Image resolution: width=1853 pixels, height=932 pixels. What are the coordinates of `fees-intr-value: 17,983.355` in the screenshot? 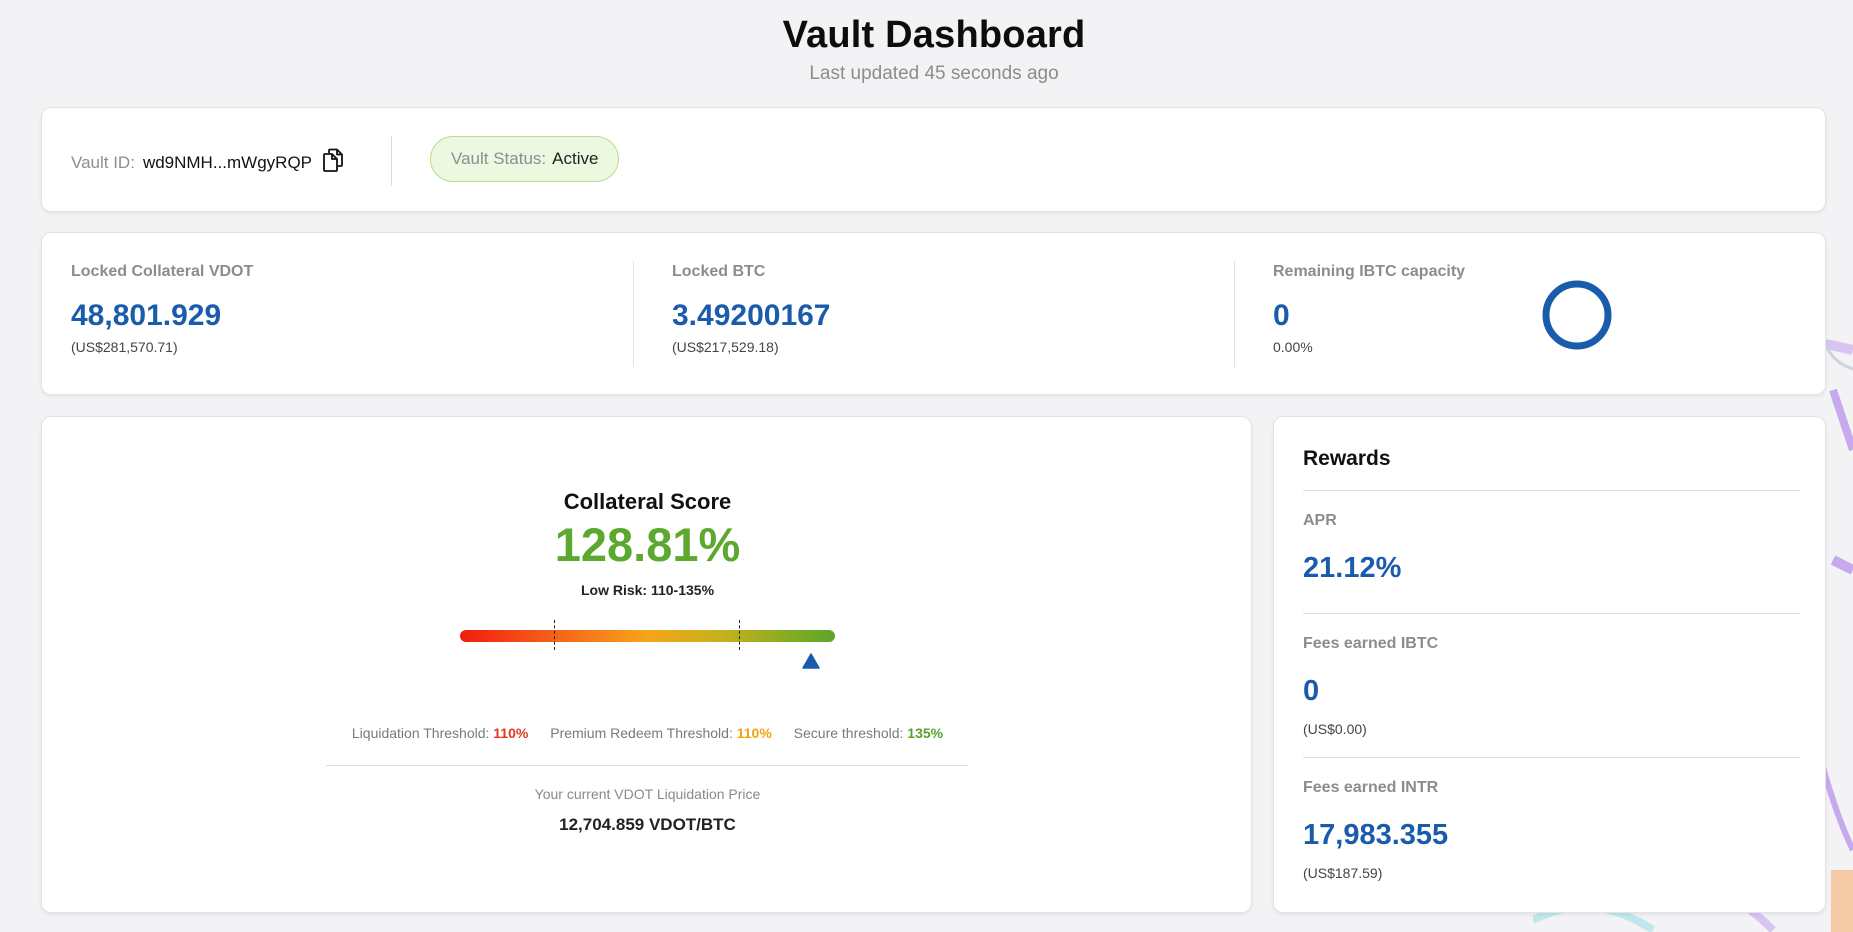 It's located at (1376, 835).